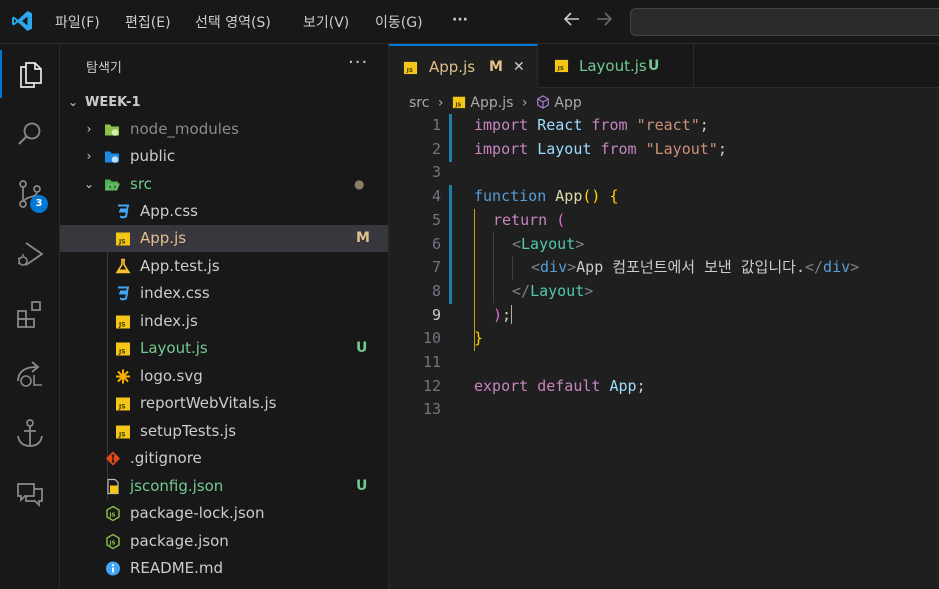  Describe the element at coordinates (436, 290) in the screenshot. I see `line-number: 8` at that location.